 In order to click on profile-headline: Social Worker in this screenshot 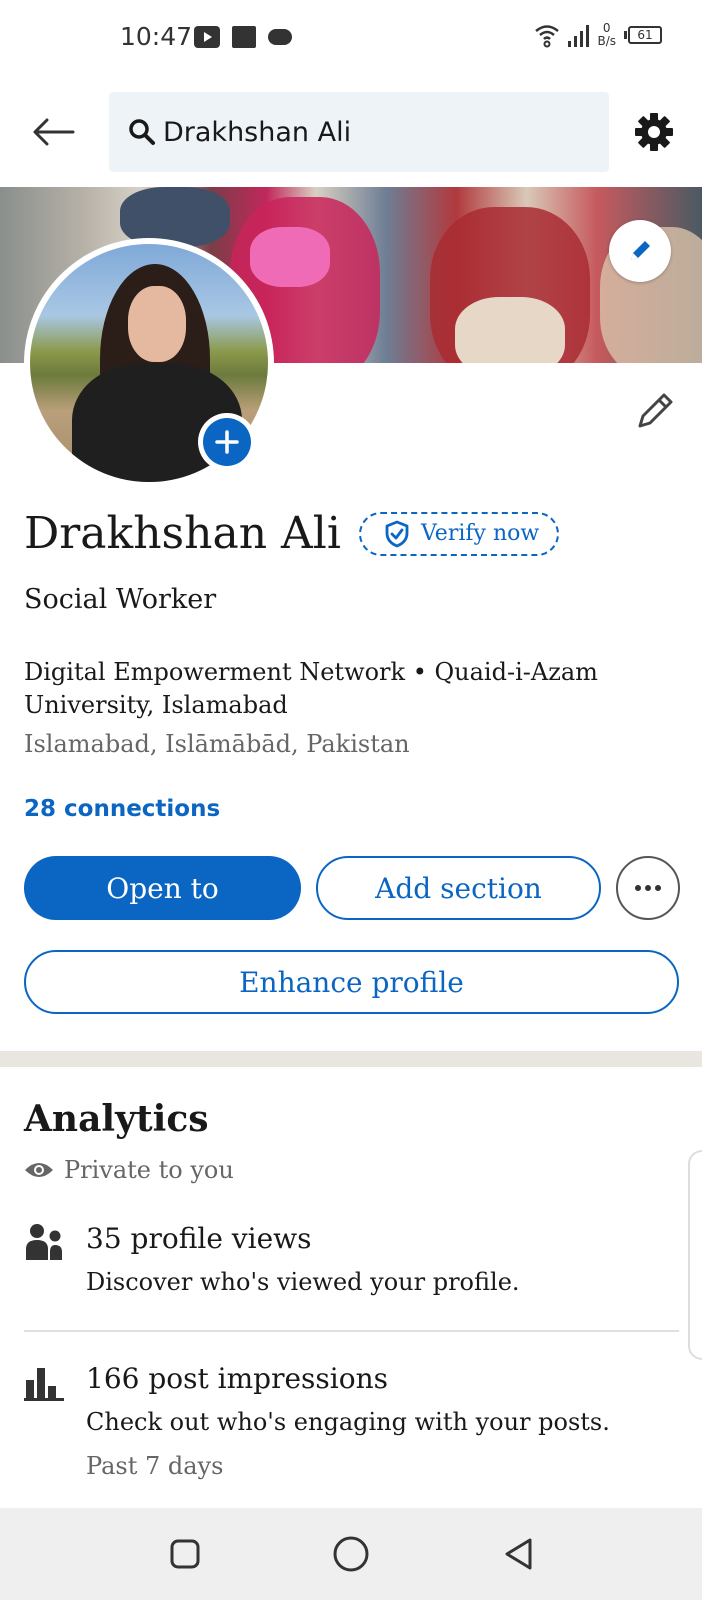, I will do `click(120, 599)`.